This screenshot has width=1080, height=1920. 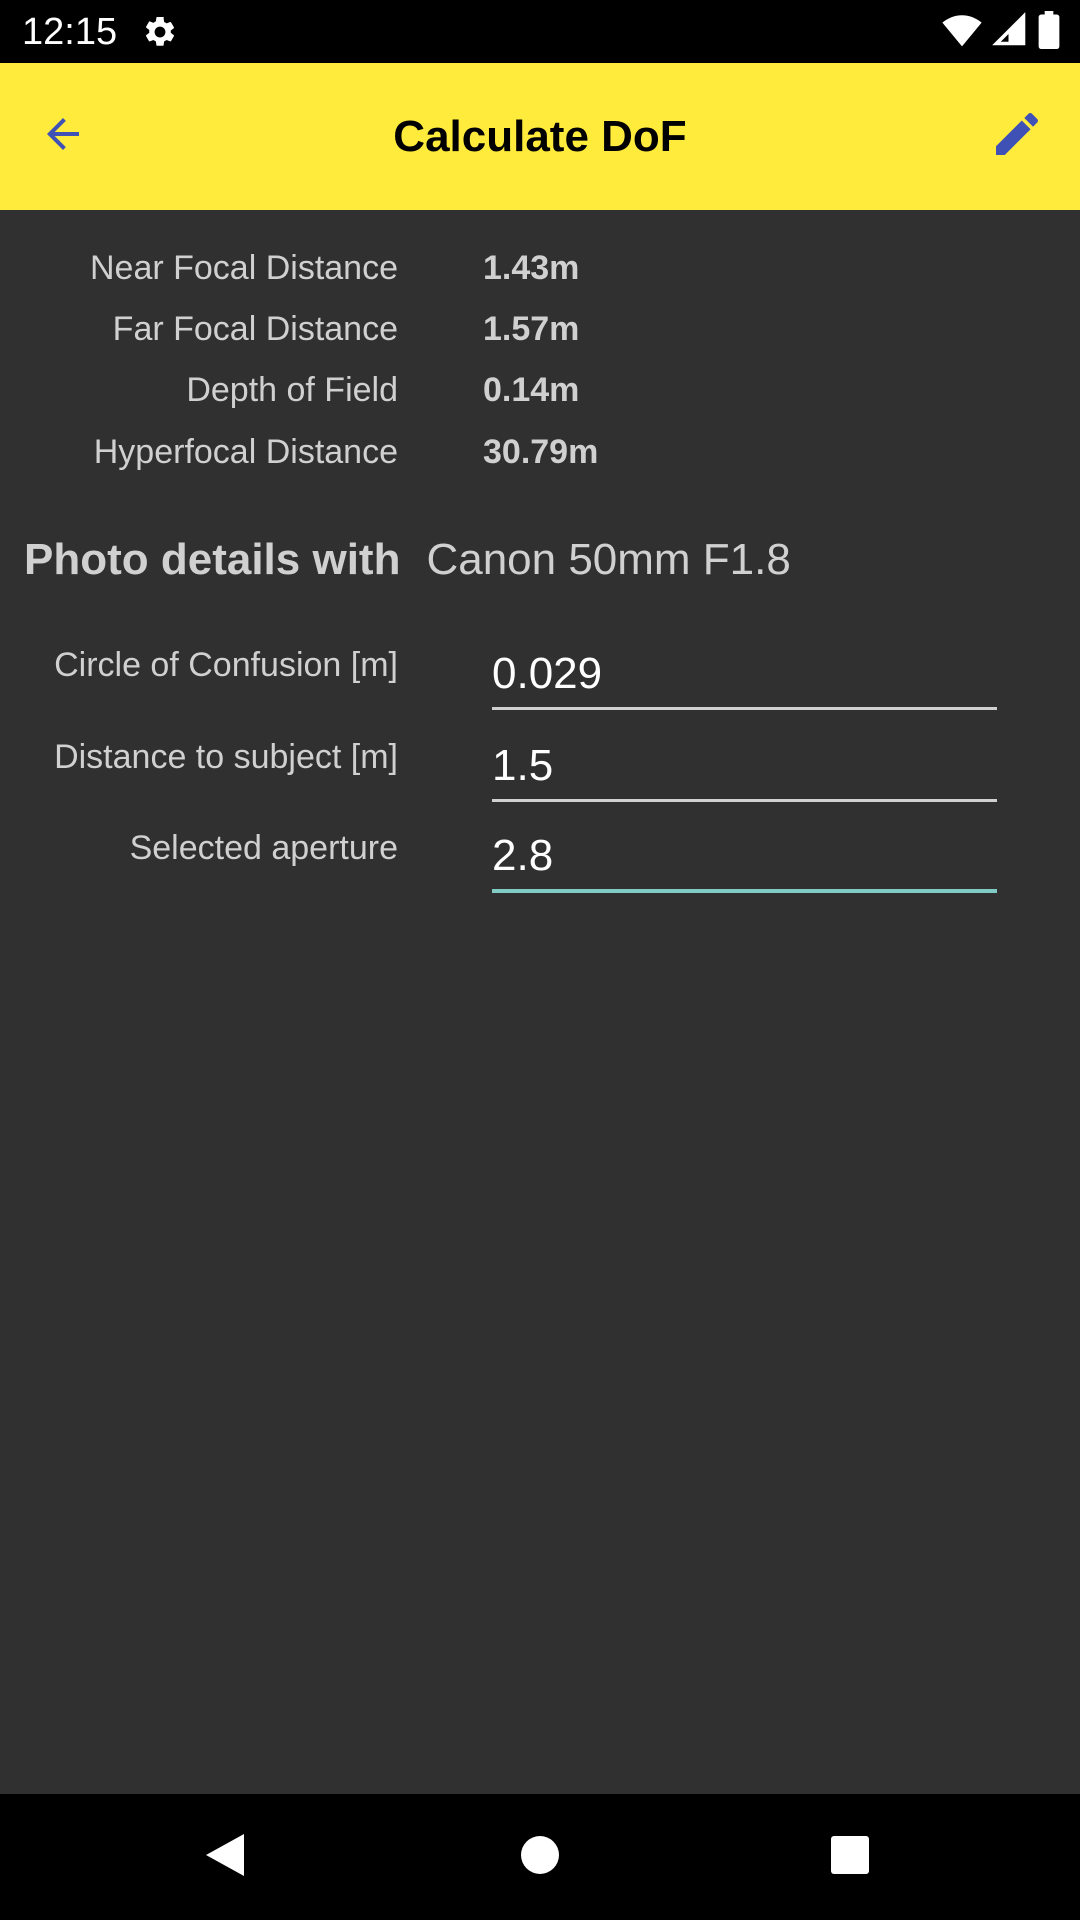 I want to click on result-row-near-focal: Near Focal Distance 1.43m, so click(x=540, y=268).